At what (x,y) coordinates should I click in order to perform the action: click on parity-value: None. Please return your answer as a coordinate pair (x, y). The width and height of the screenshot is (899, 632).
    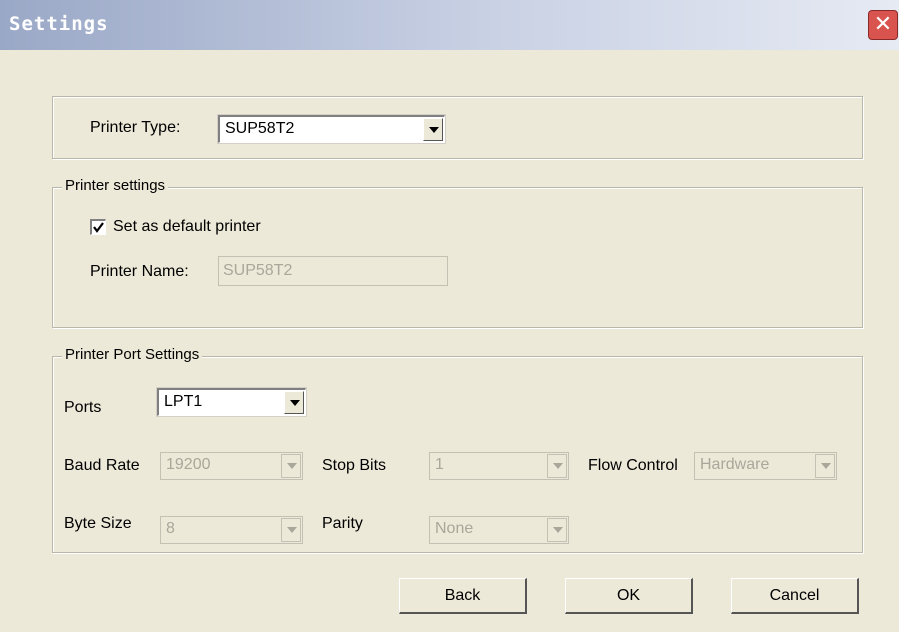
    Looking at the image, I should click on (454, 528).